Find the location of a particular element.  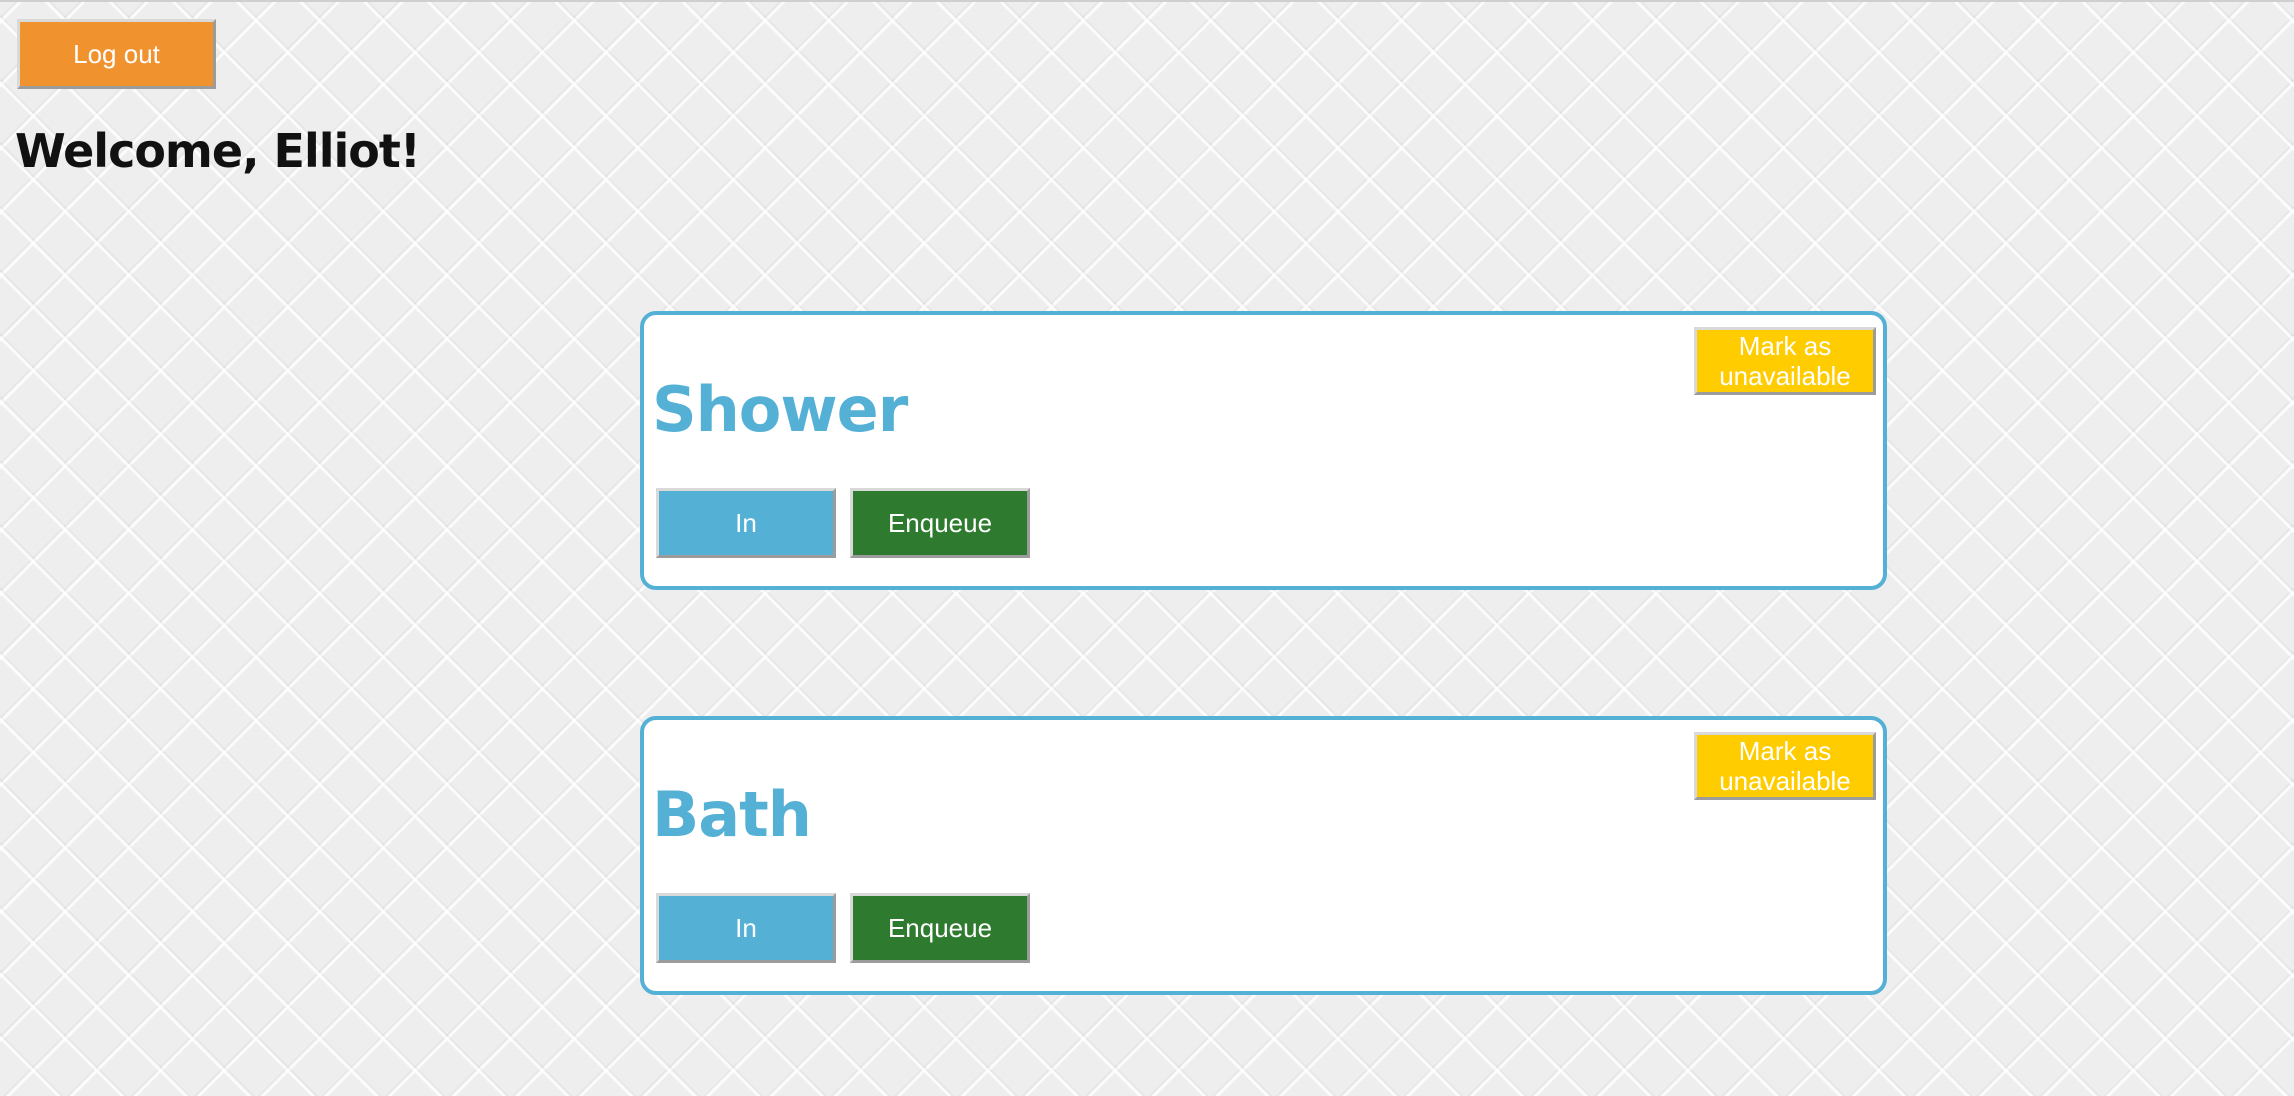

room-title: Bath is located at coordinates (732, 814).